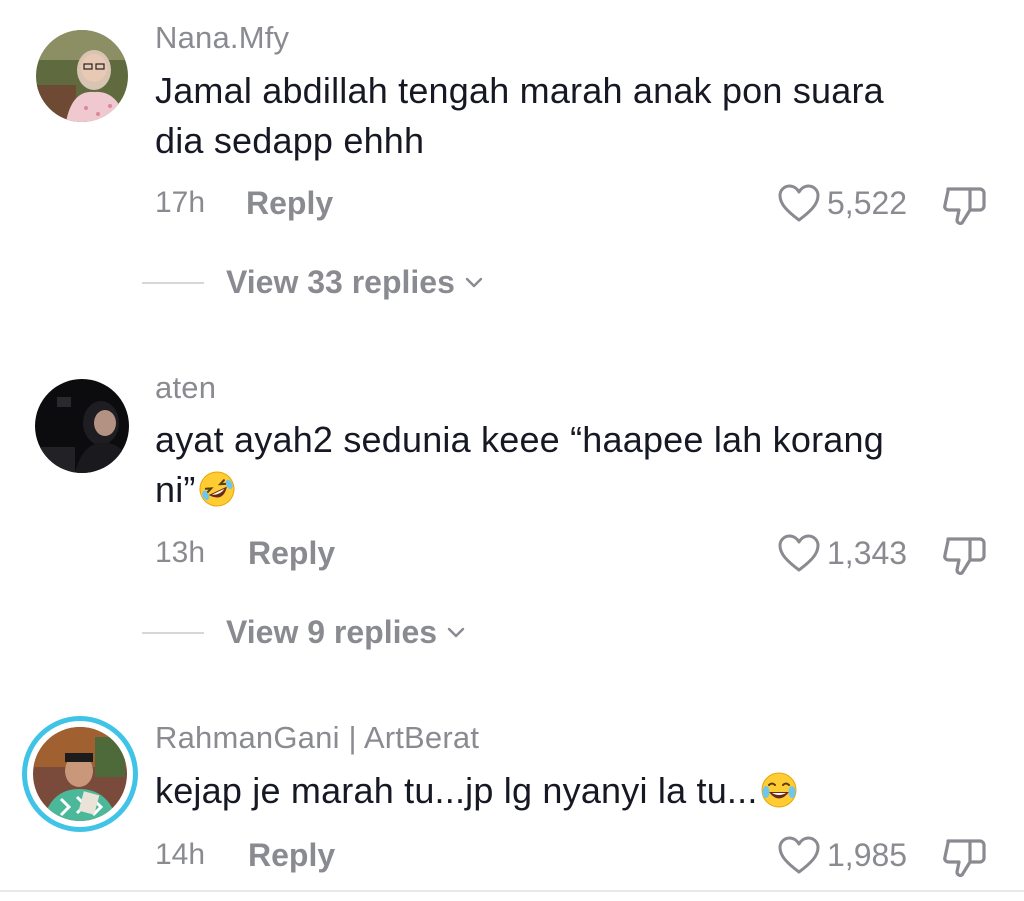 The height and width of the screenshot is (901, 1024). I want to click on like-button: 5,522, so click(842, 203).